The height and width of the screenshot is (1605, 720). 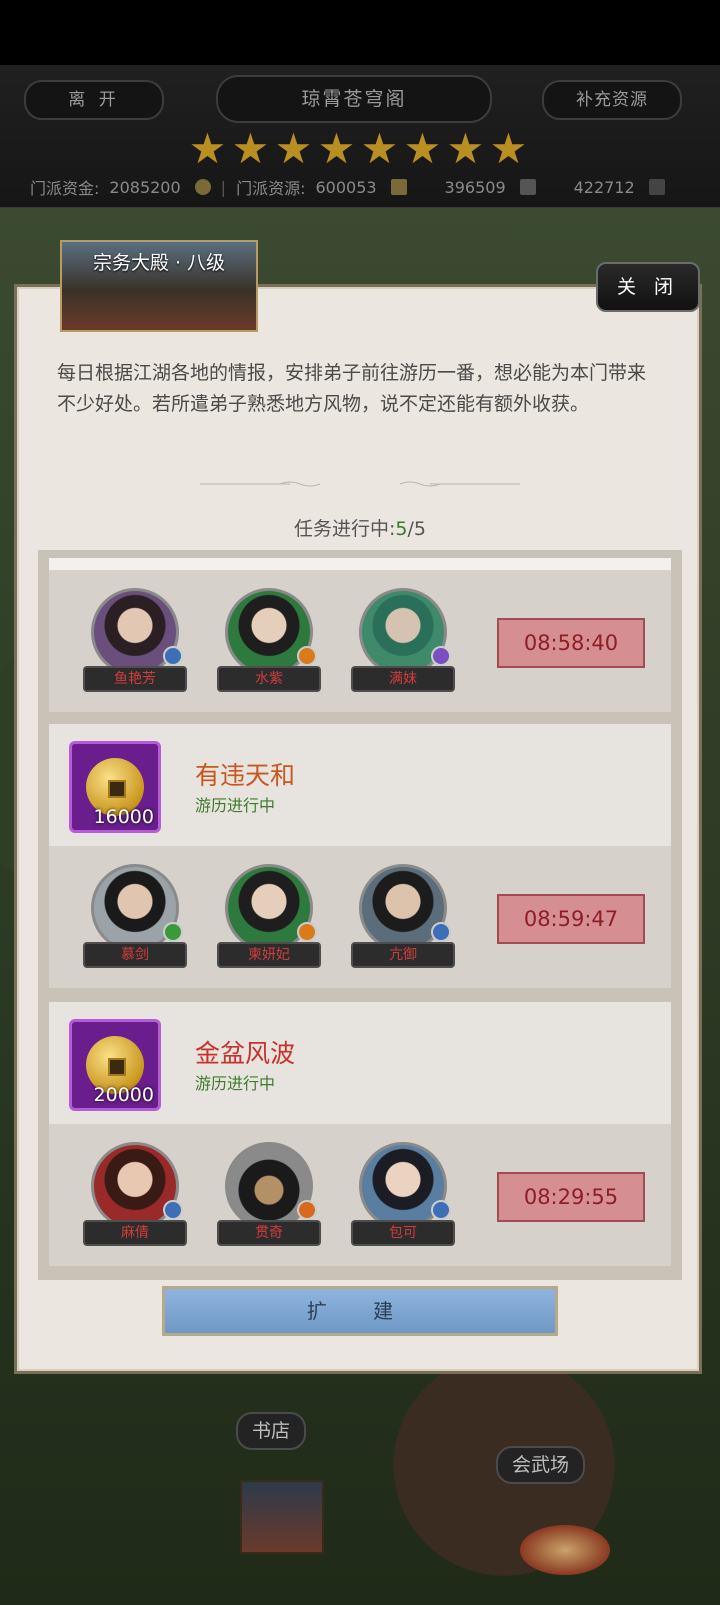 What do you see at coordinates (571, 919) in the screenshot?
I see `mission-timer: 08:59:47` at bounding box center [571, 919].